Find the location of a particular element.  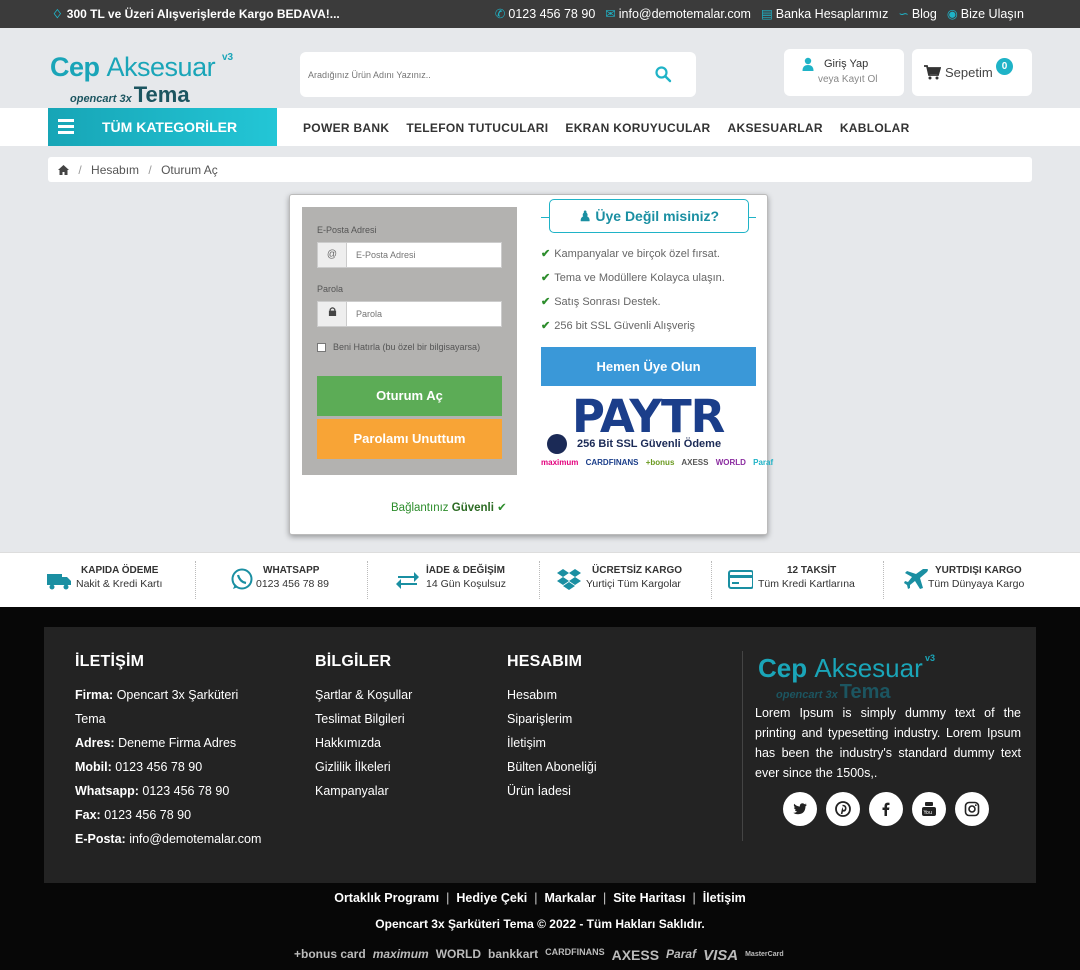

search-input is located at coordinates (468, 75).